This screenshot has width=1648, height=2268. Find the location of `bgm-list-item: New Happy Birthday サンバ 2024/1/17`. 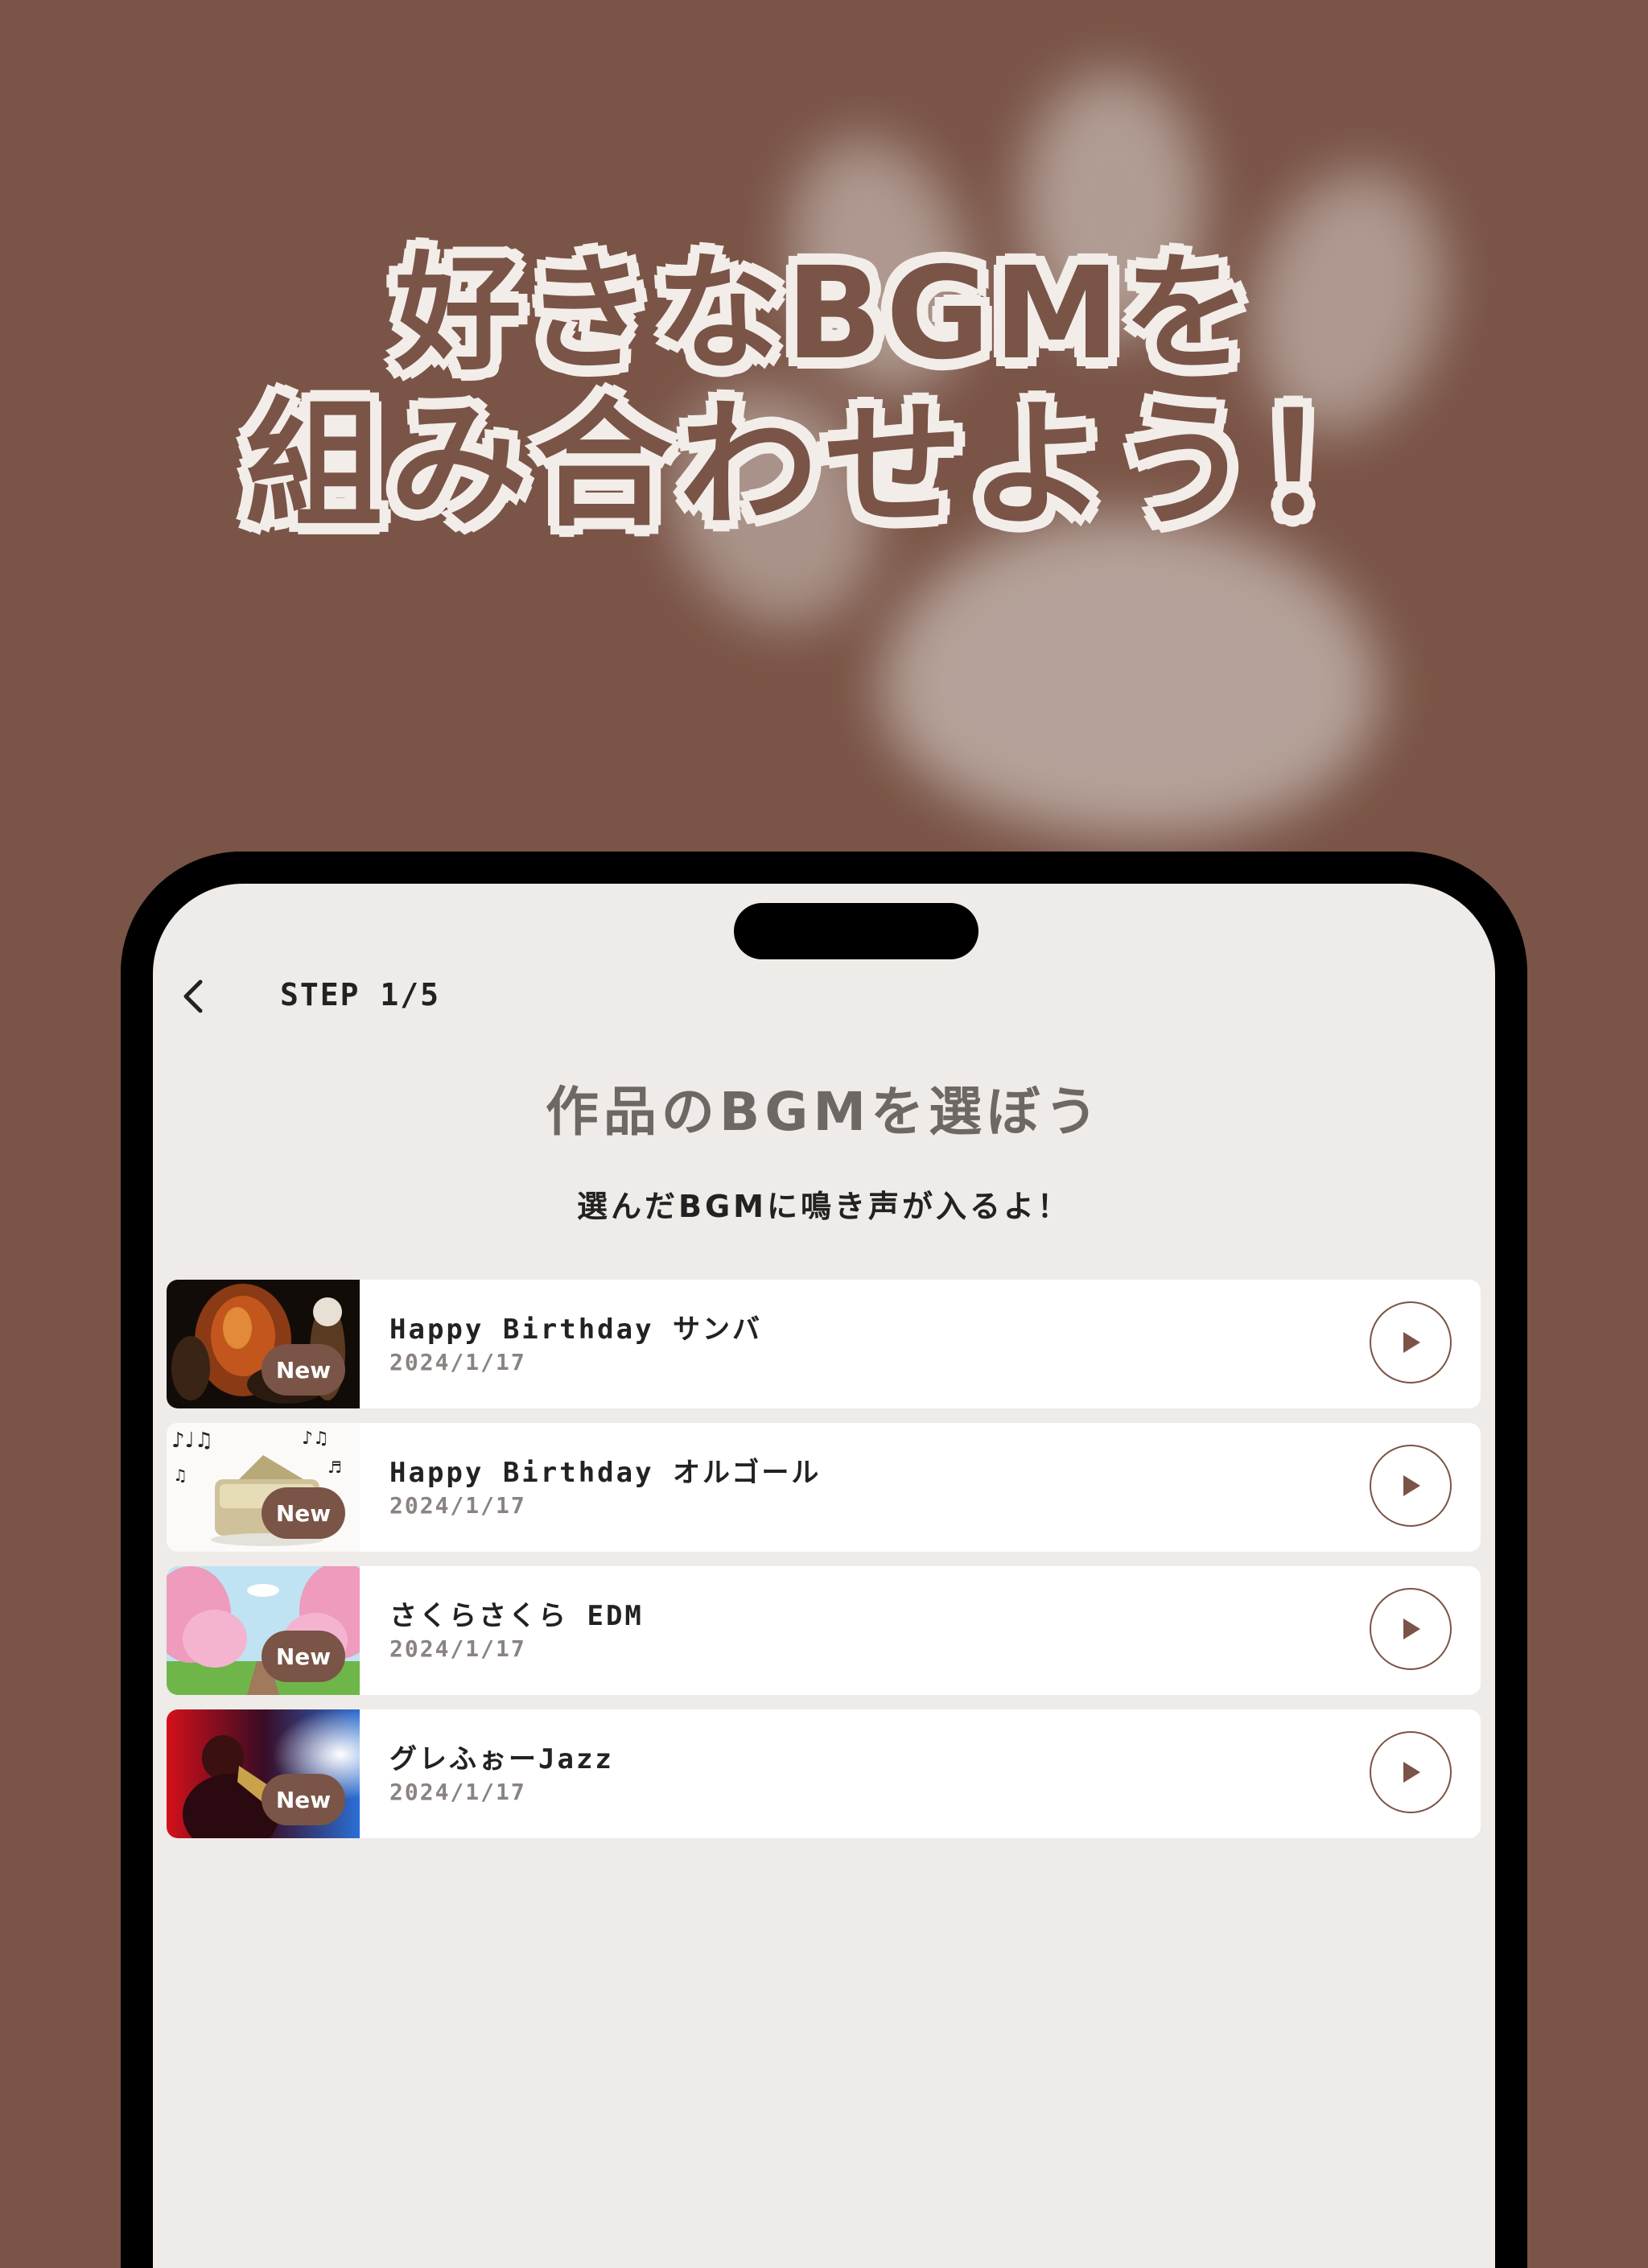

bgm-list-item: New Happy Birthday サンバ 2024/1/17 is located at coordinates (824, 1344).